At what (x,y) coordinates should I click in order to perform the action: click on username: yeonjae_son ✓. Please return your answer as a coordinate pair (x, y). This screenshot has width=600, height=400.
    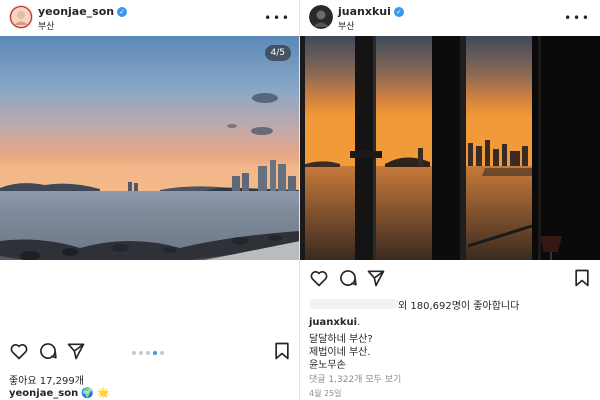
    Looking at the image, I should click on (83, 11).